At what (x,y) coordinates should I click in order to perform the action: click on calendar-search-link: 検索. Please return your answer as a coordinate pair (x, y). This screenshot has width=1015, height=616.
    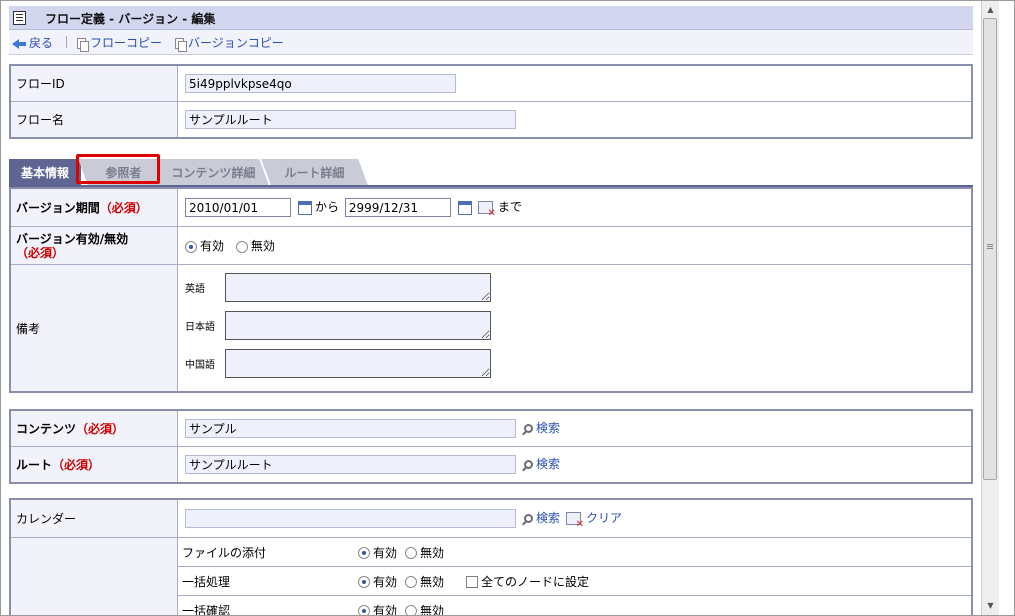
    Looking at the image, I should click on (548, 518).